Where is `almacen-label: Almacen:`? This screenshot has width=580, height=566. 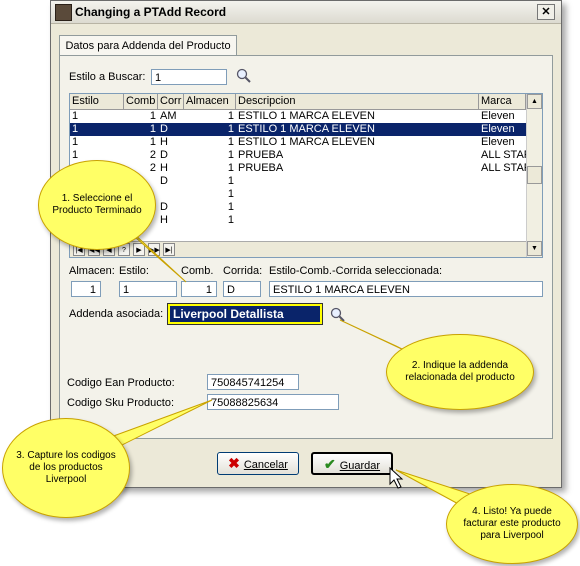 almacen-label: Almacen: is located at coordinates (92, 271).